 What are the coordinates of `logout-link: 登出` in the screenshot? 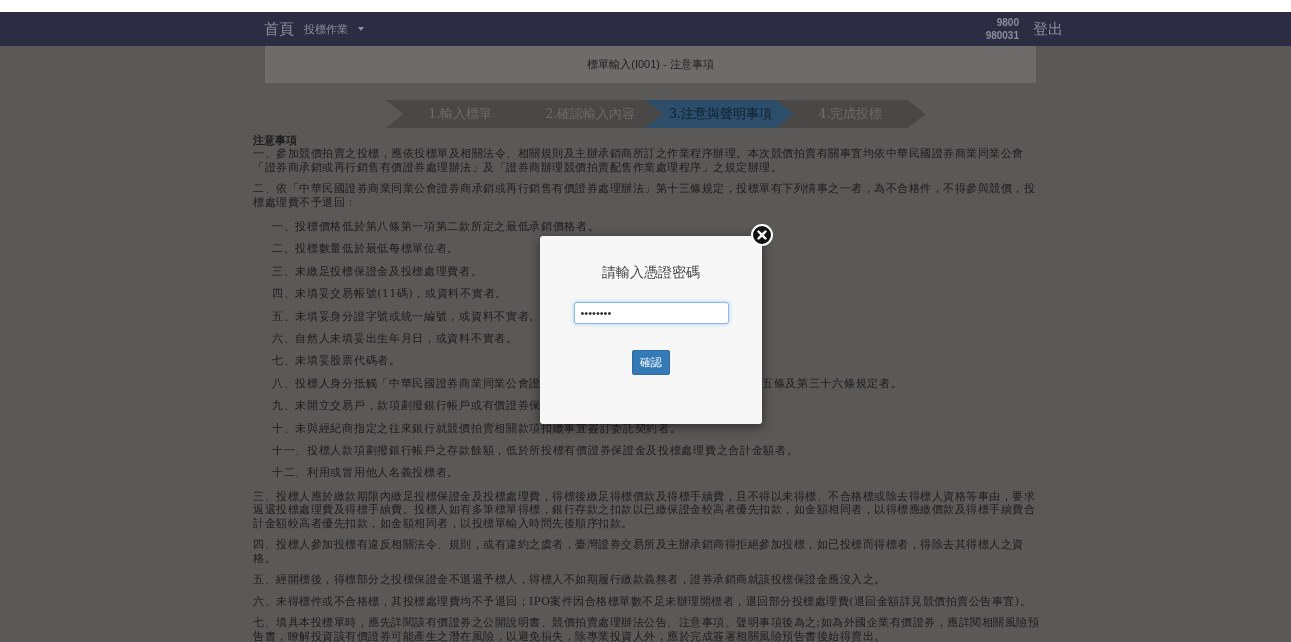 It's located at (1048, 29).